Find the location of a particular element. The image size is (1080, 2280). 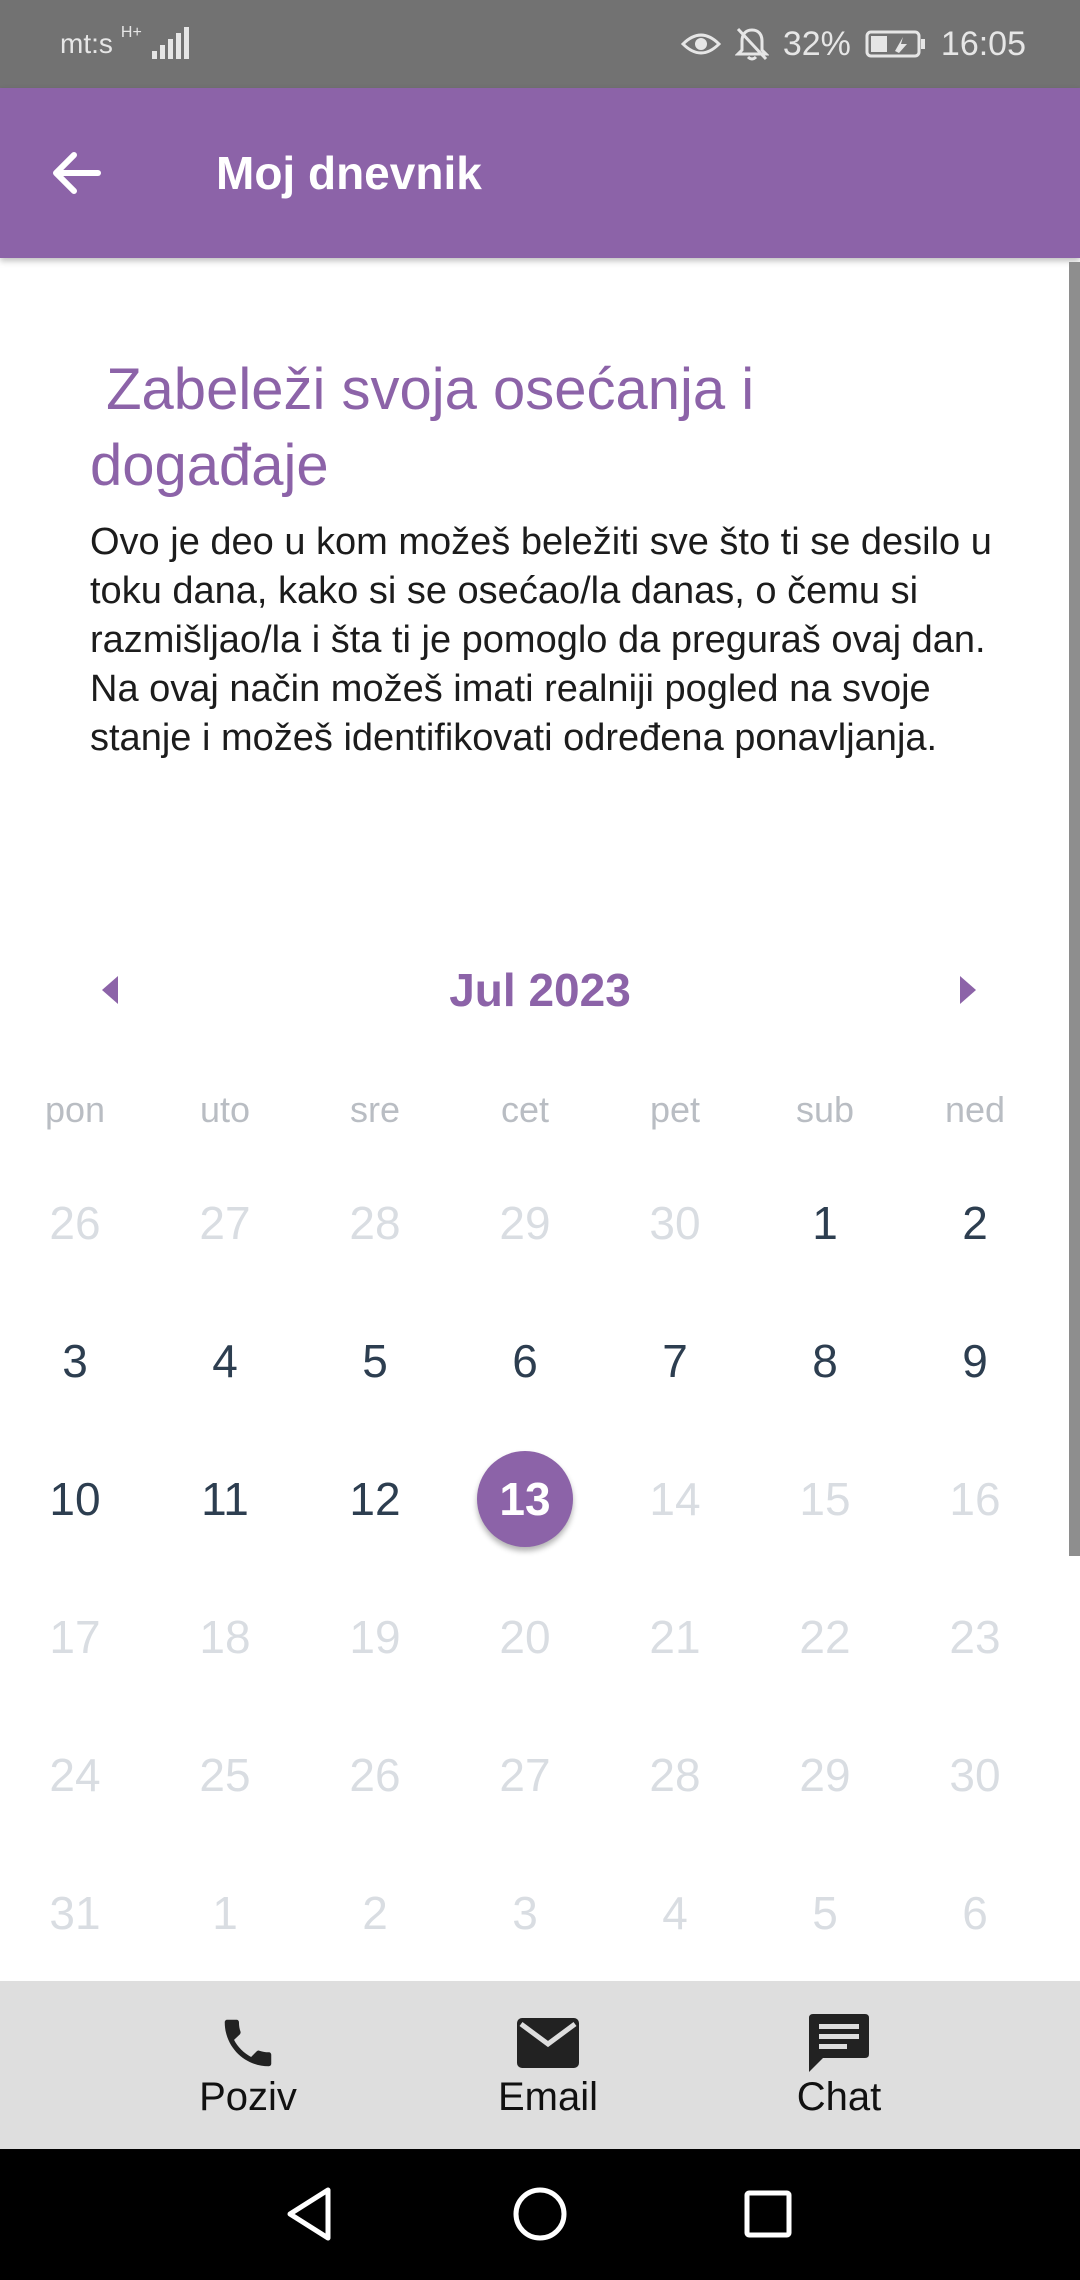

calendar-day: 12 is located at coordinates (375, 1499).